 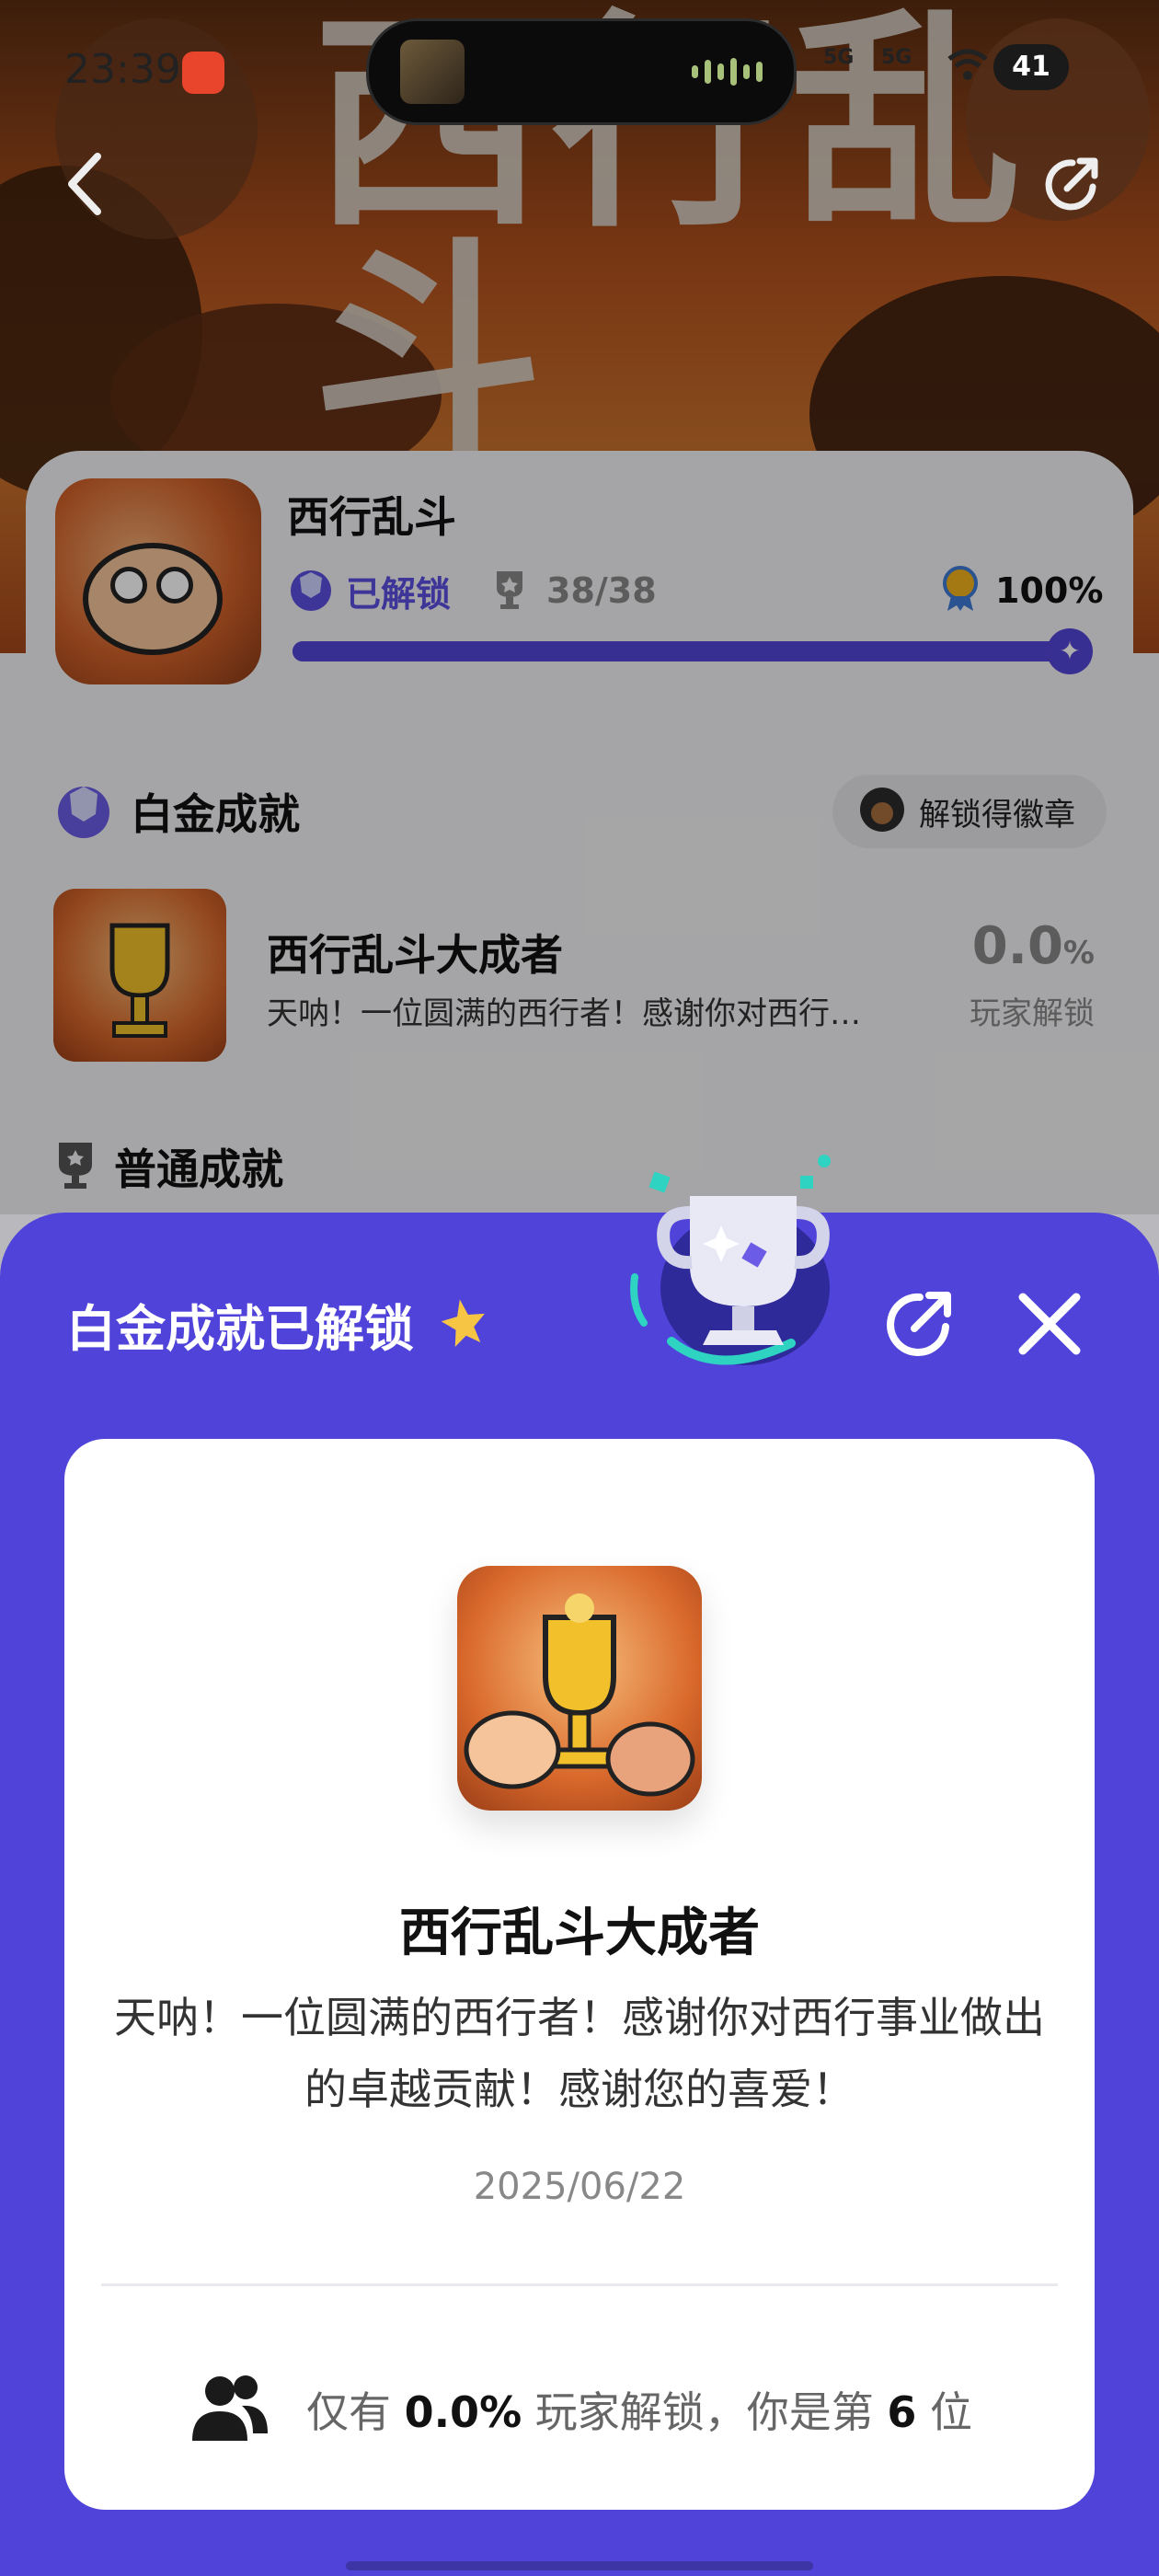 What do you see at coordinates (348, 2412) in the screenshot?
I see `foot-prefix: 仅有` at bounding box center [348, 2412].